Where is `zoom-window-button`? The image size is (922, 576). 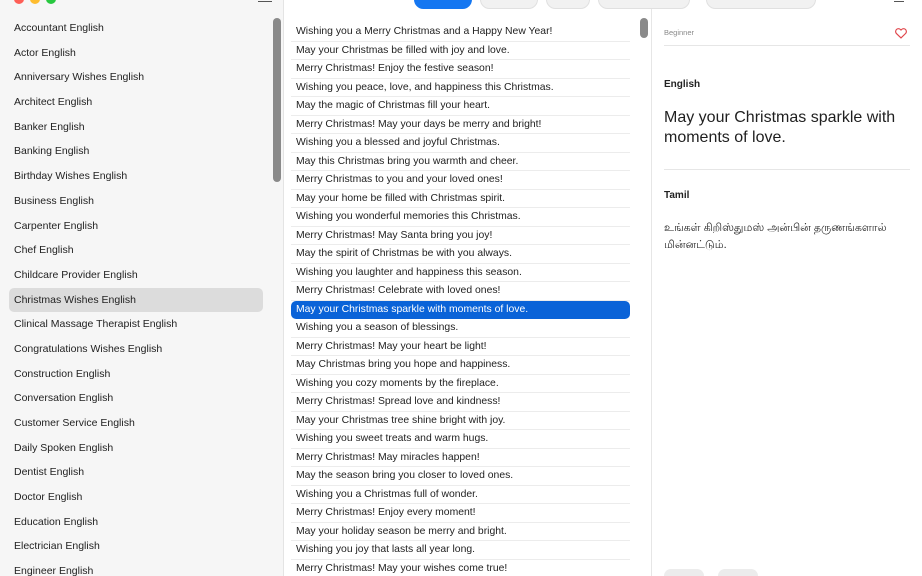
zoom-window-button is located at coordinates (51, 2).